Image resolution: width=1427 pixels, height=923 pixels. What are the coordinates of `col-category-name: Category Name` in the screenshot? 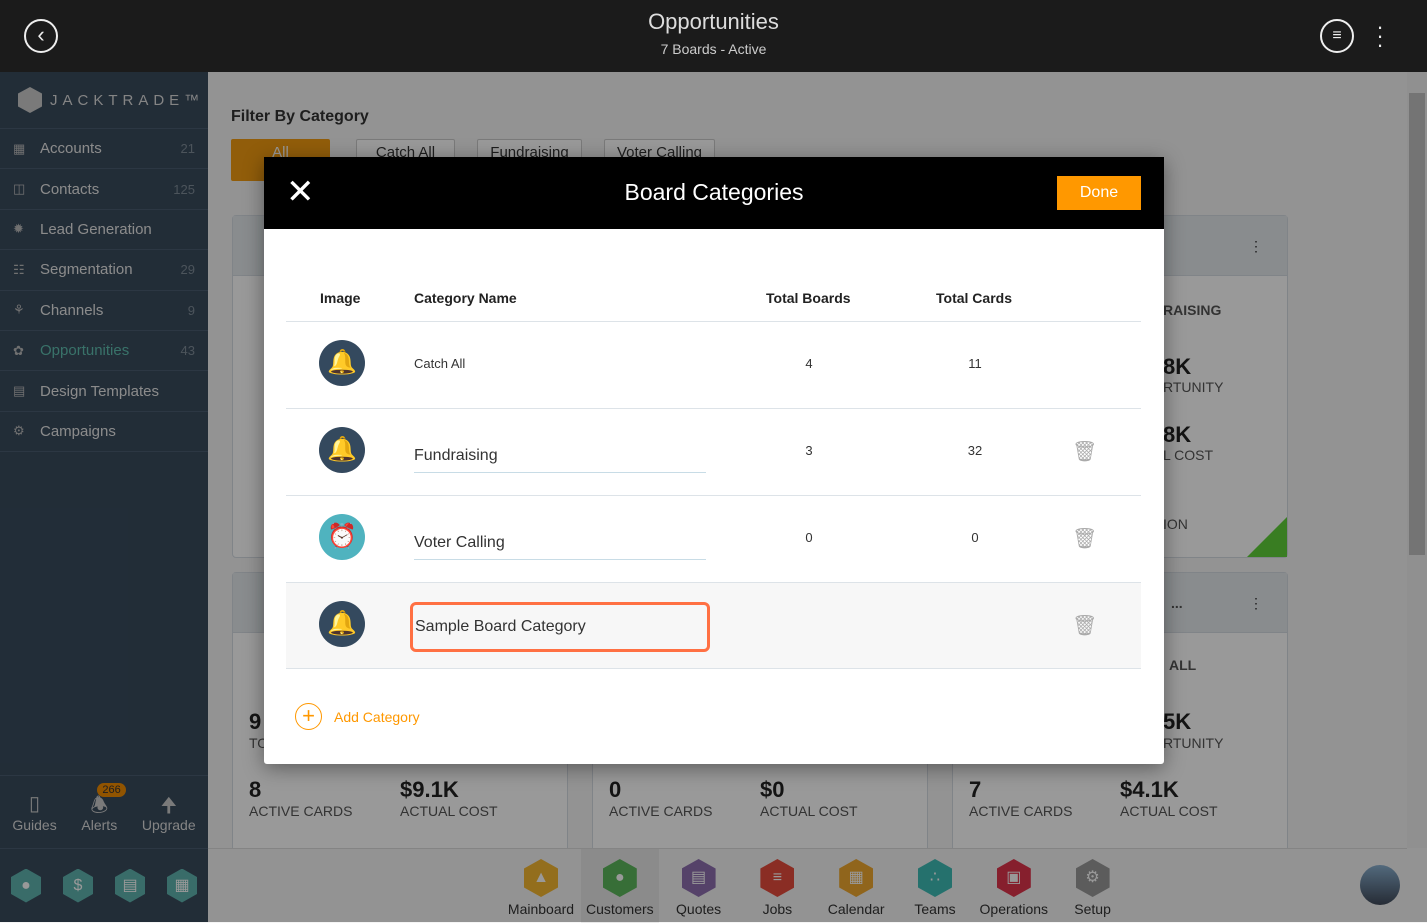 It's located at (465, 298).